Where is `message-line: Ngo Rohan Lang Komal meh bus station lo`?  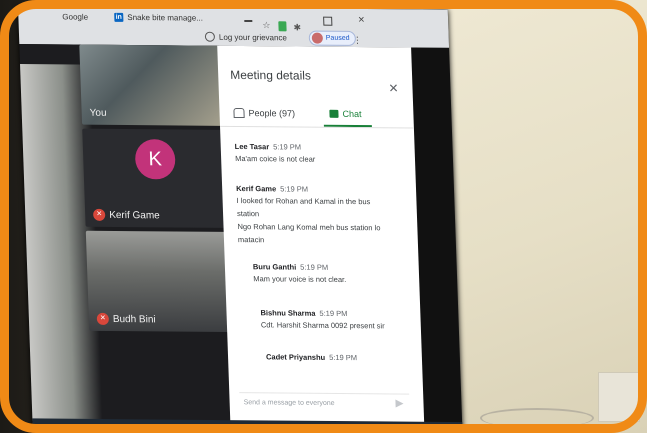 message-line: Ngo Rohan Lang Komal meh bus station lo is located at coordinates (309, 227).